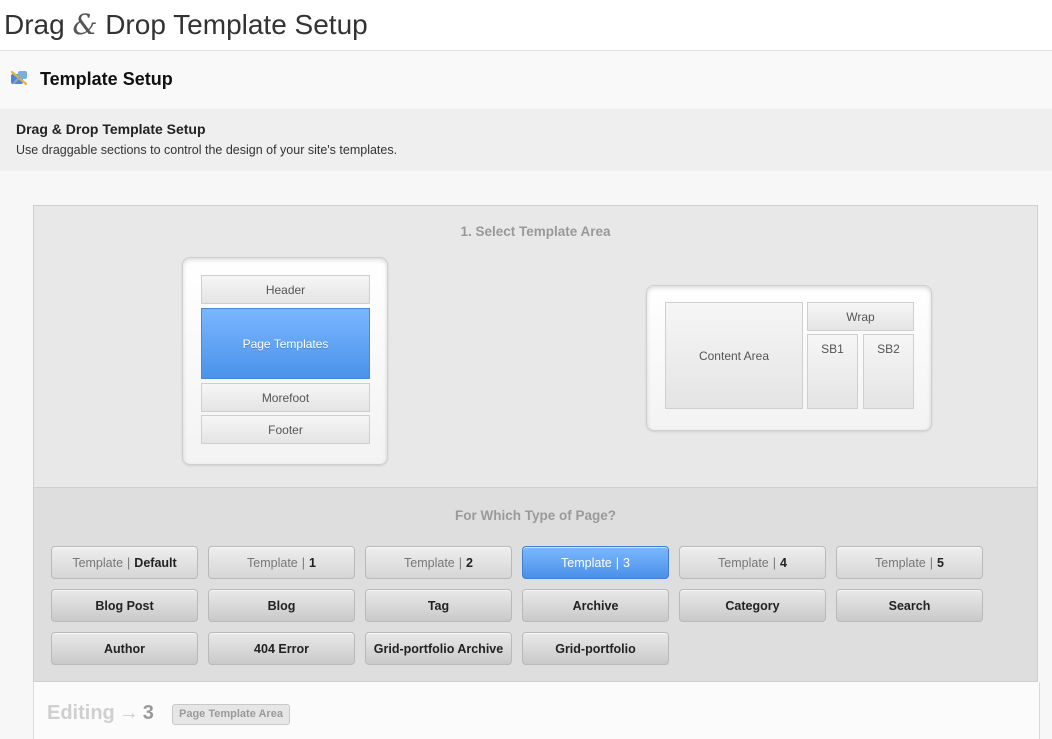 The image size is (1052, 739). What do you see at coordinates (626, 562) in the screenshot?
I see `template-number: 3` at bounding box center [626, 562].